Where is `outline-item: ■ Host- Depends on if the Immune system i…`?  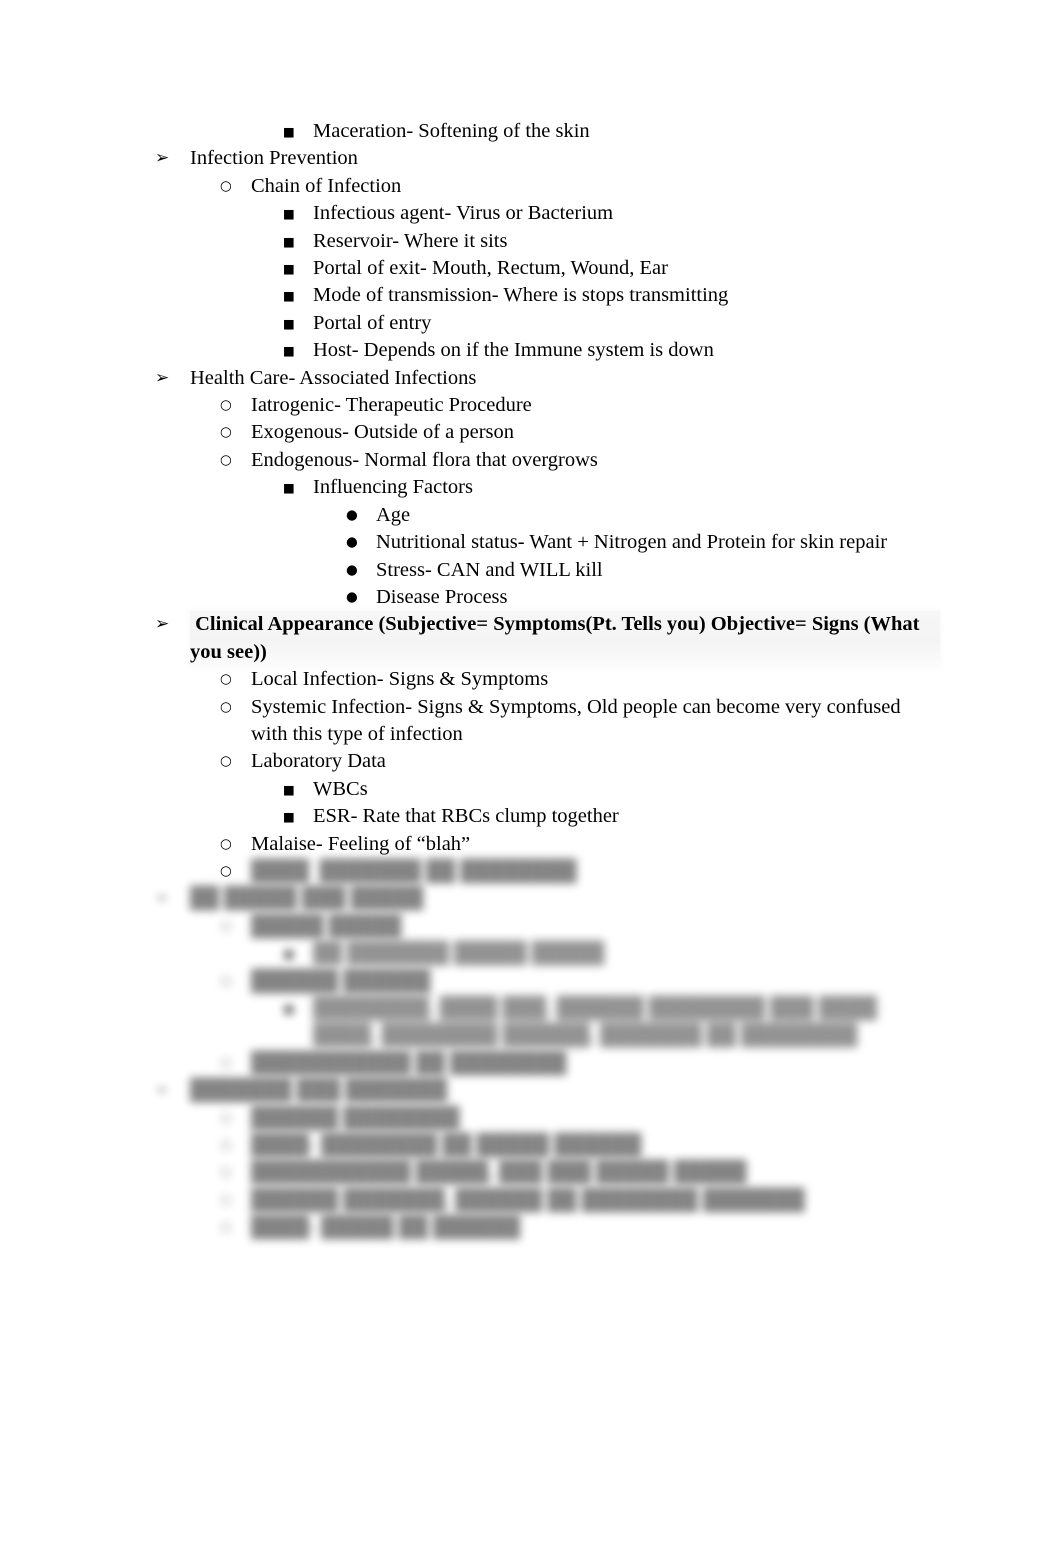 outline-item: ■ Host- Depends on if the Immune system i… is located at coordinates (545, 350).